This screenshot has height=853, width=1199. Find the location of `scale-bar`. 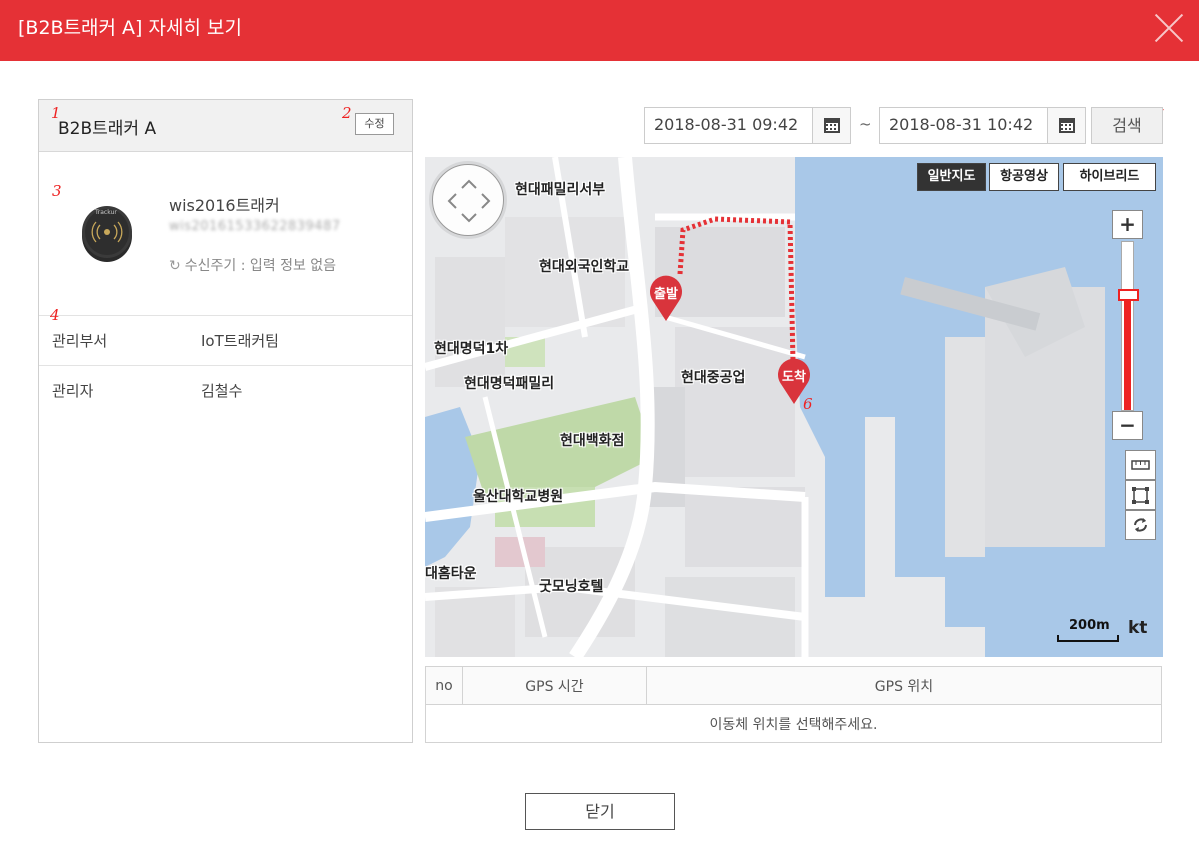

scale-bar is located at coordinates (1088, 638).